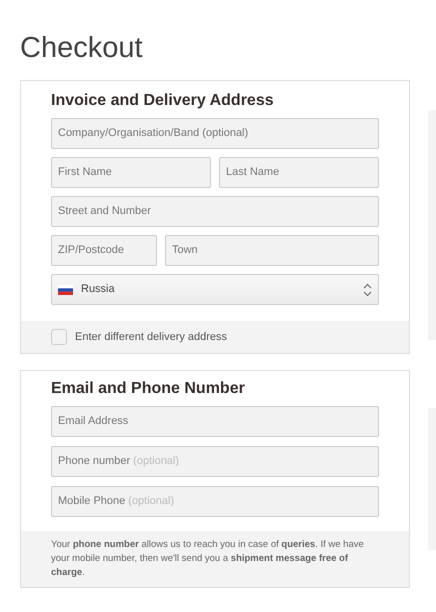  Describe the element at coordinates (148, 389) in the screenshot. I see `section-title: Email and Phone Number` at that location.